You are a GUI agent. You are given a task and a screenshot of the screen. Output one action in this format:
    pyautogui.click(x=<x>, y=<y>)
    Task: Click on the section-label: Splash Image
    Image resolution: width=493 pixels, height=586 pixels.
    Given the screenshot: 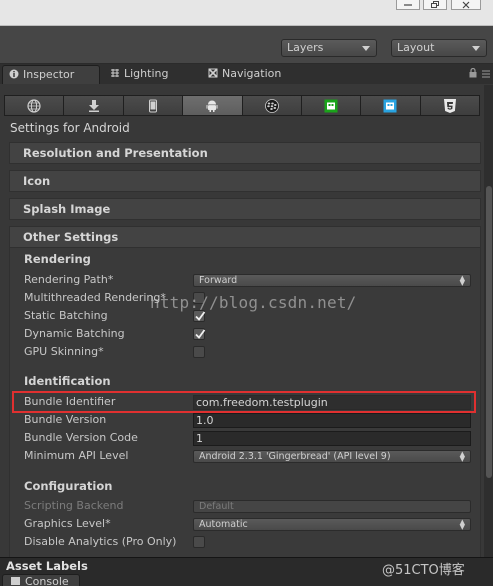 What is the action you would take?
    pyautogui.click(x=67, y=209)
    